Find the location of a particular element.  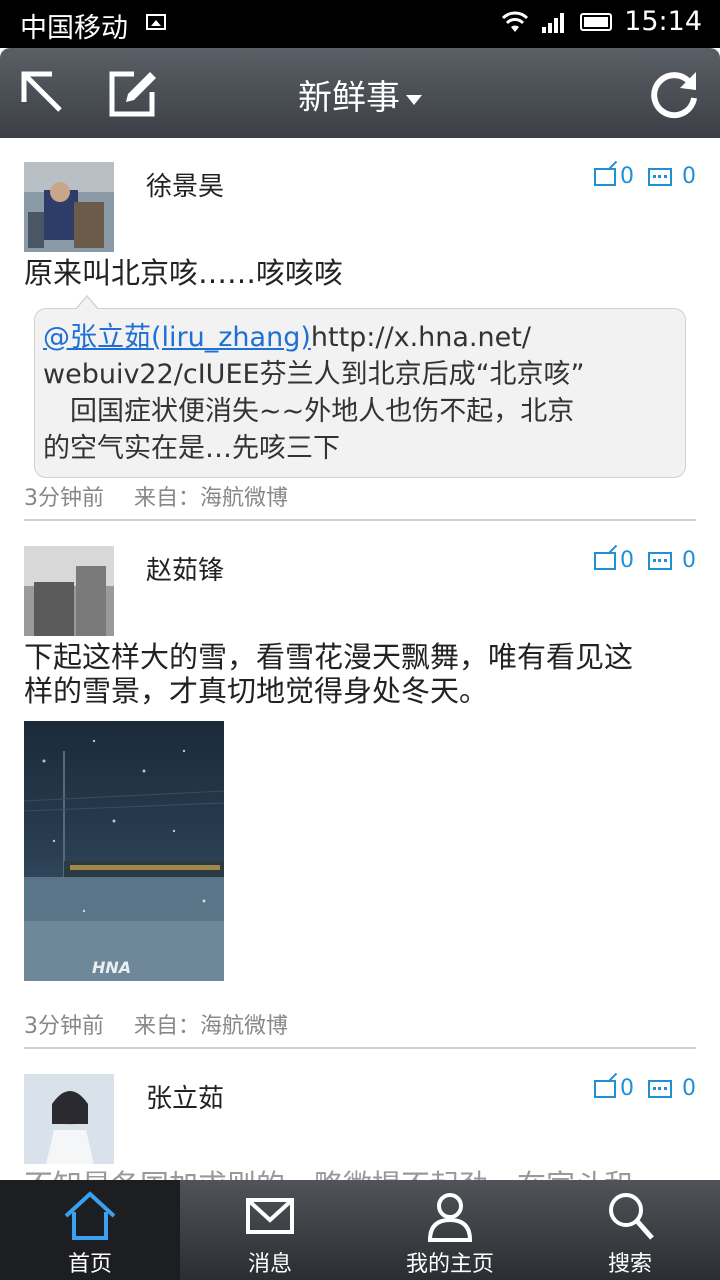

author-name: 徐景昊 is located at coordinates (185, 184).